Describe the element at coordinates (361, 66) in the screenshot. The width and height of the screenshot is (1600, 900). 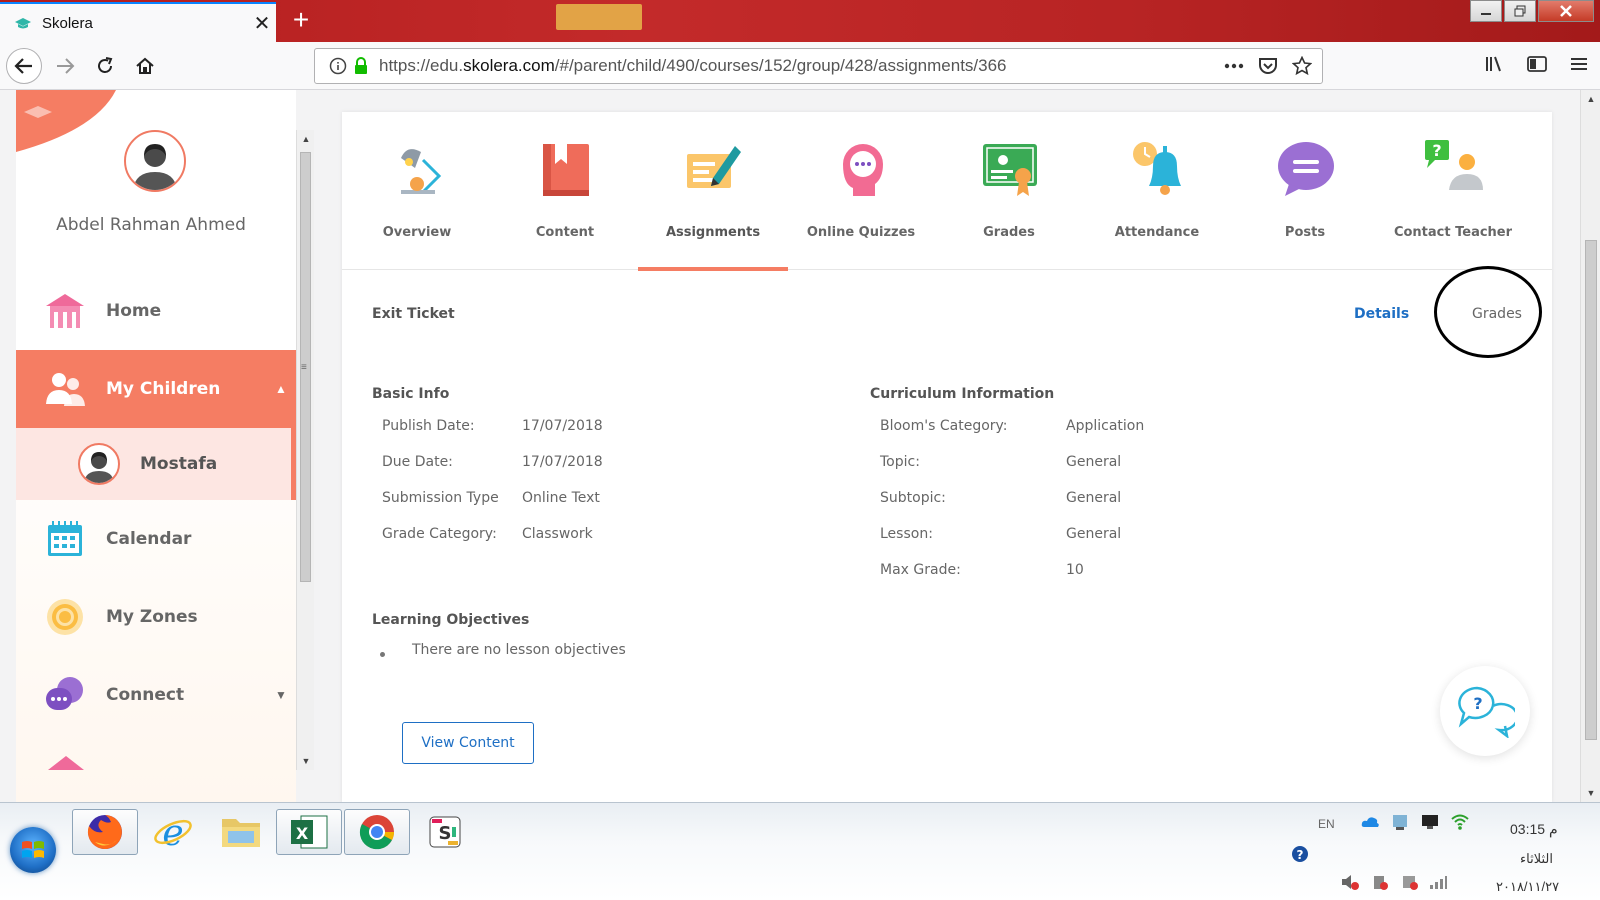
I see `secure-lock-icon` at that location.